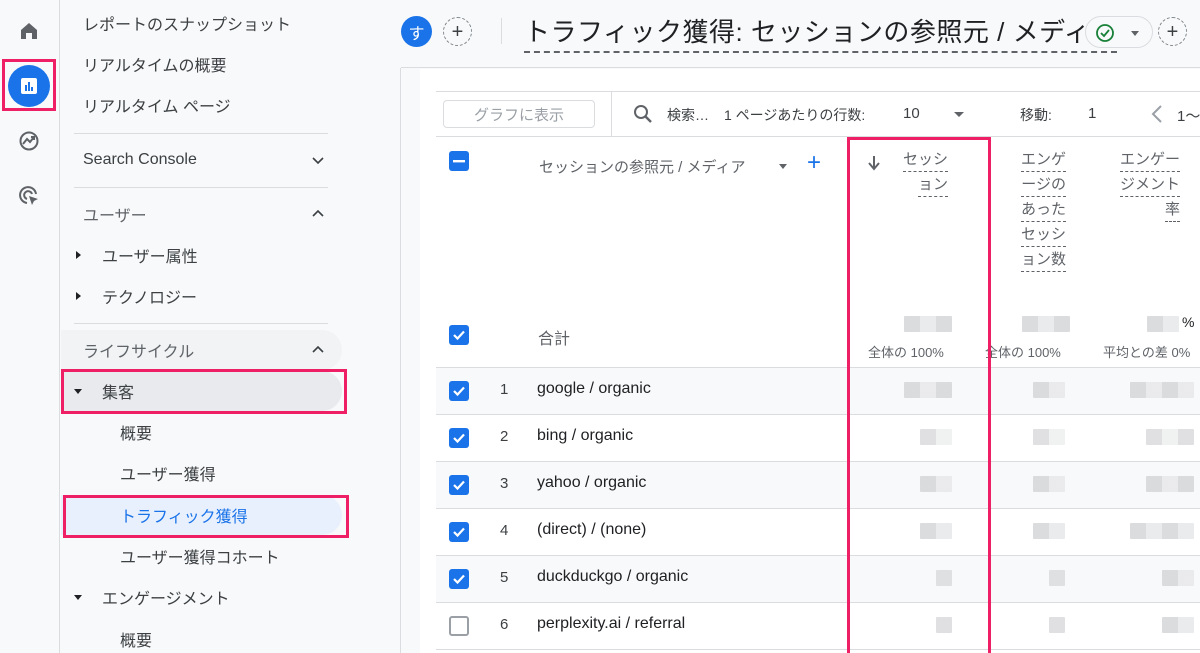 This screenshot has width=1200, height=653. Describe the element at coordinates (594, 389) in the screenshot. I see `row-source-medium: google / organic` at that location.